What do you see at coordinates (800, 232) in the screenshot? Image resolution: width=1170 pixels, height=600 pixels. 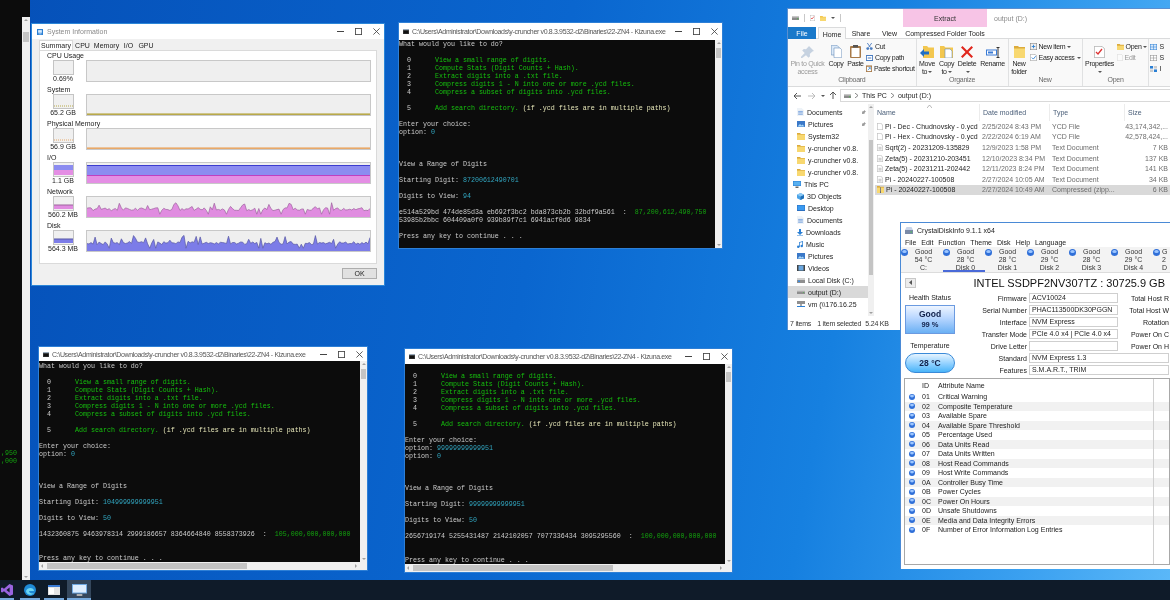 I see `download-arrow-icon` at bounding box center [800, 232].